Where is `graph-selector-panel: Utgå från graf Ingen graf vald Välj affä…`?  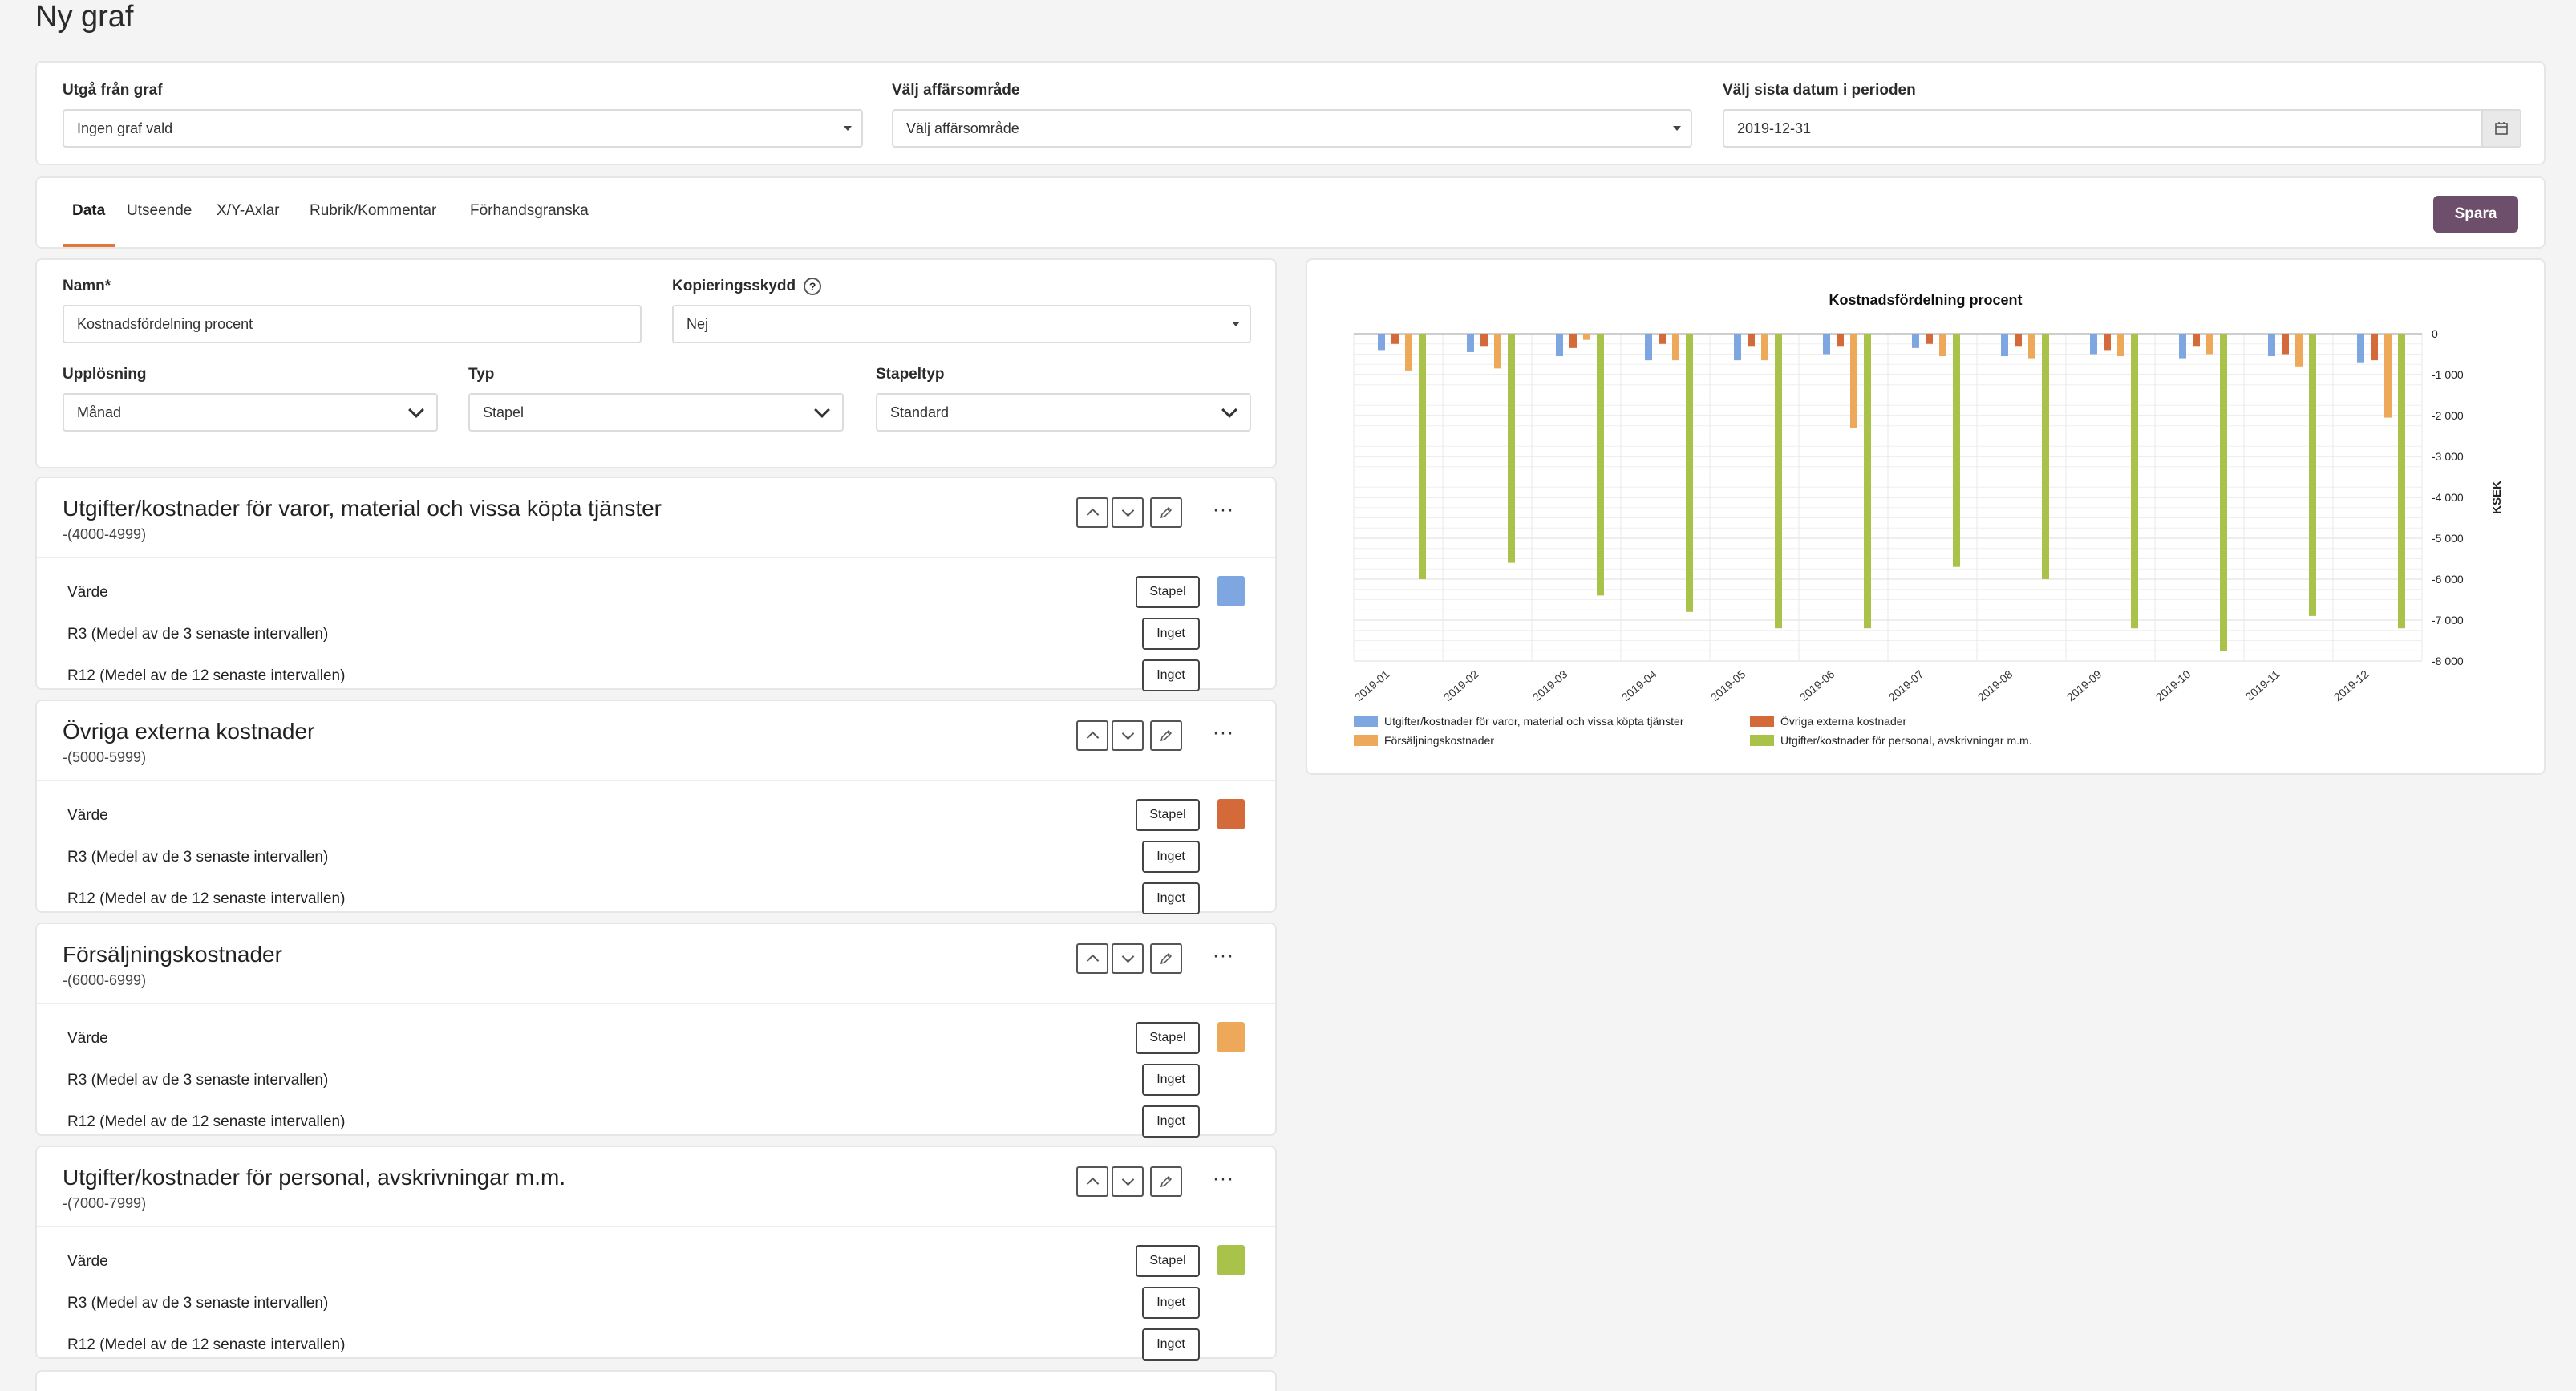 graph-selector-panel: Utgå från graf Ingen graf vald Välj affä… is located at coordinates (1290, 113).